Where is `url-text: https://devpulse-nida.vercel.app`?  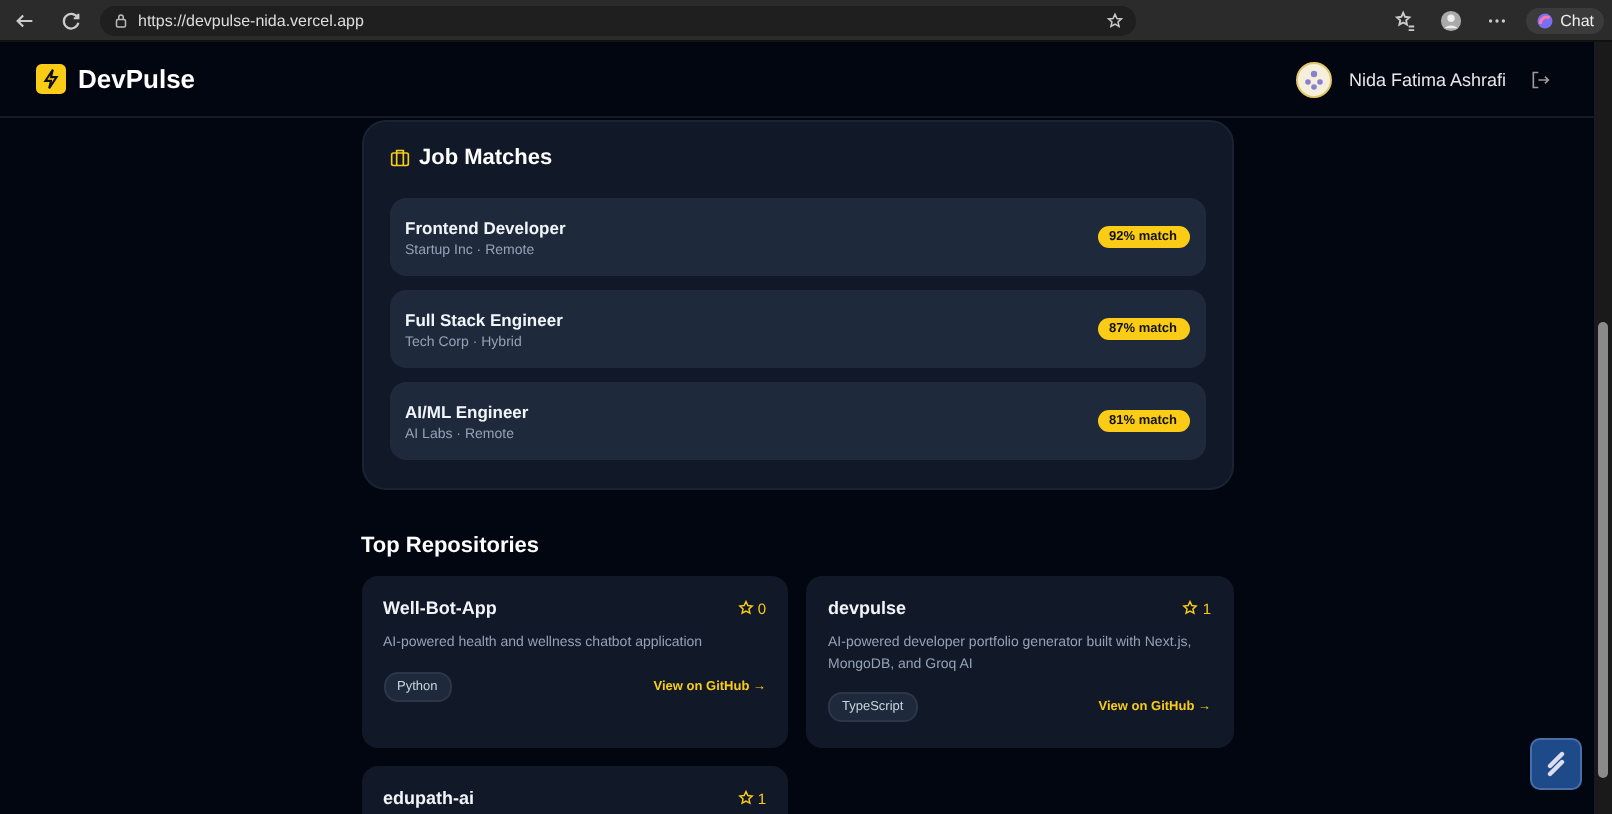
url-text: https://devpulse-nida.vercel.app is located at coordinates (252, 20).